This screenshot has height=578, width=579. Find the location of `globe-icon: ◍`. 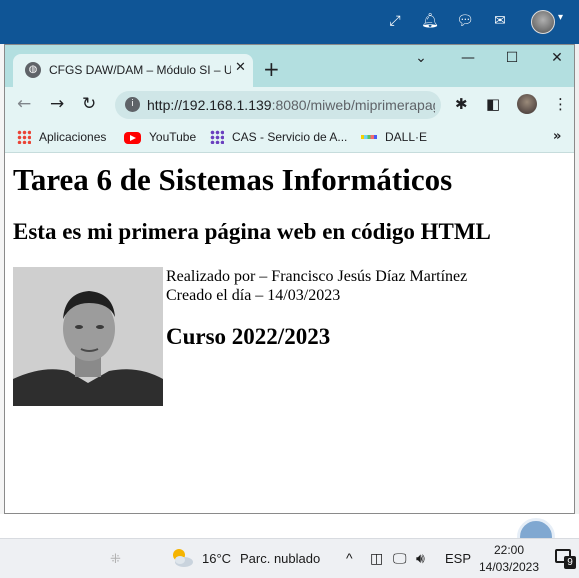

globe-icon: ◍ is located at coordinates (33, 70).